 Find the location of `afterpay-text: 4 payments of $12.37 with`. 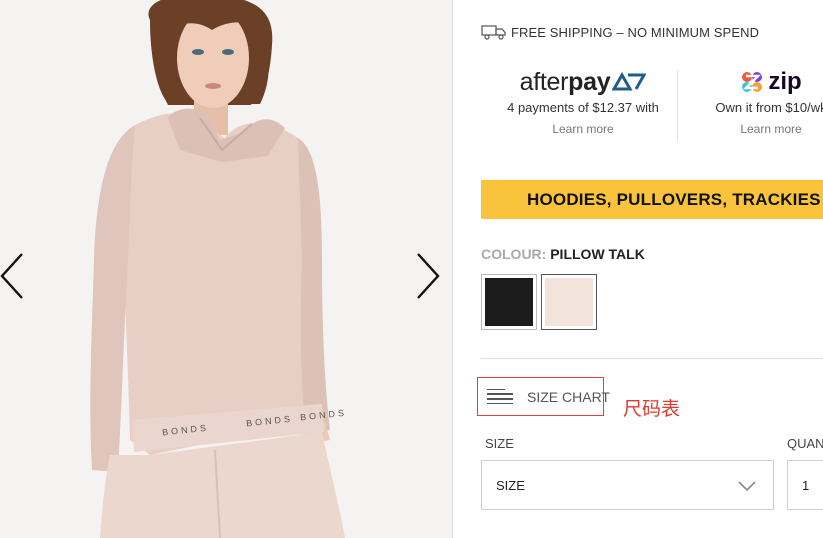

afterpay-text: 4 payments of $12.37 with is located at coordinates (583, 107).